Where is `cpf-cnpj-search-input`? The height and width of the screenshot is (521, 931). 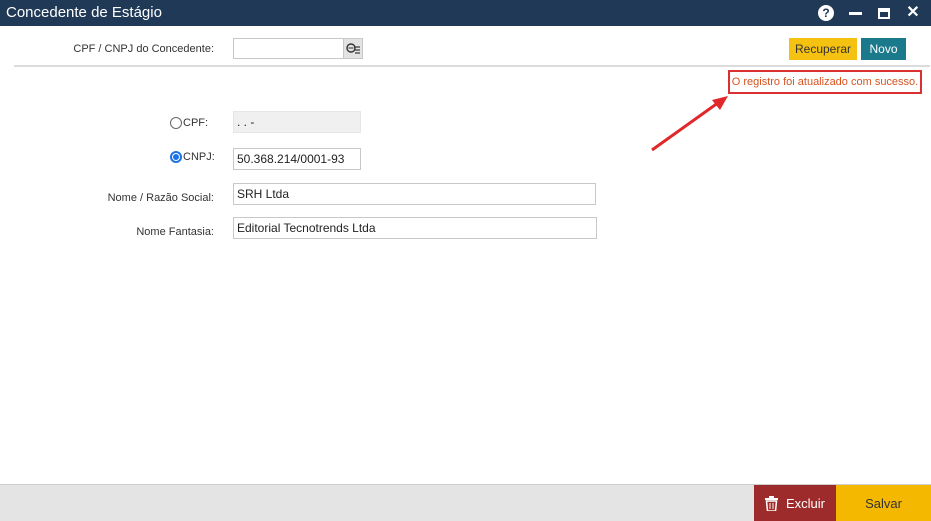 cpf-cnpj-search-input is located at coordinates (288, 48).